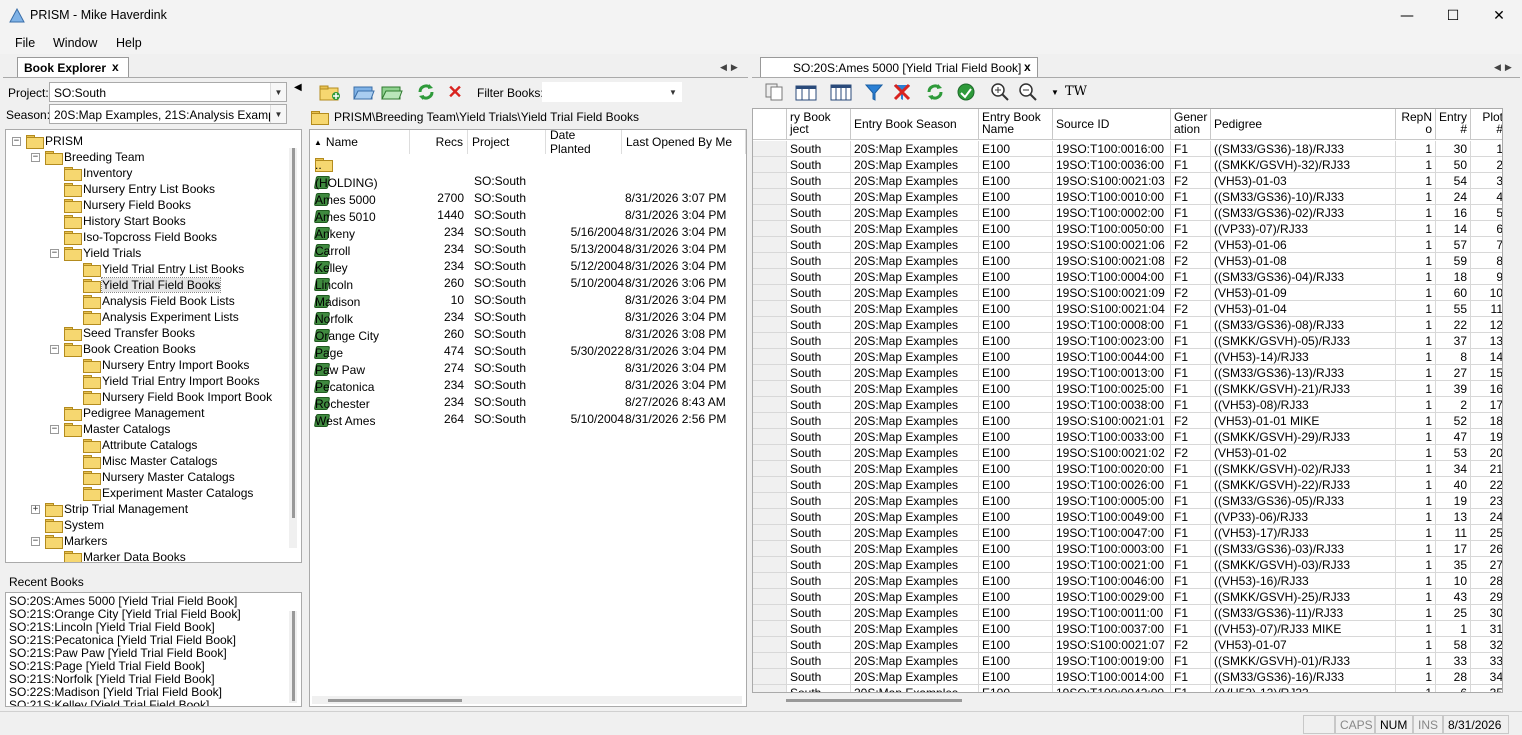 The image size is (1522, 735). I want to click on cell-source-id: 19SO:T100:0050:00, so click(1112, 229).